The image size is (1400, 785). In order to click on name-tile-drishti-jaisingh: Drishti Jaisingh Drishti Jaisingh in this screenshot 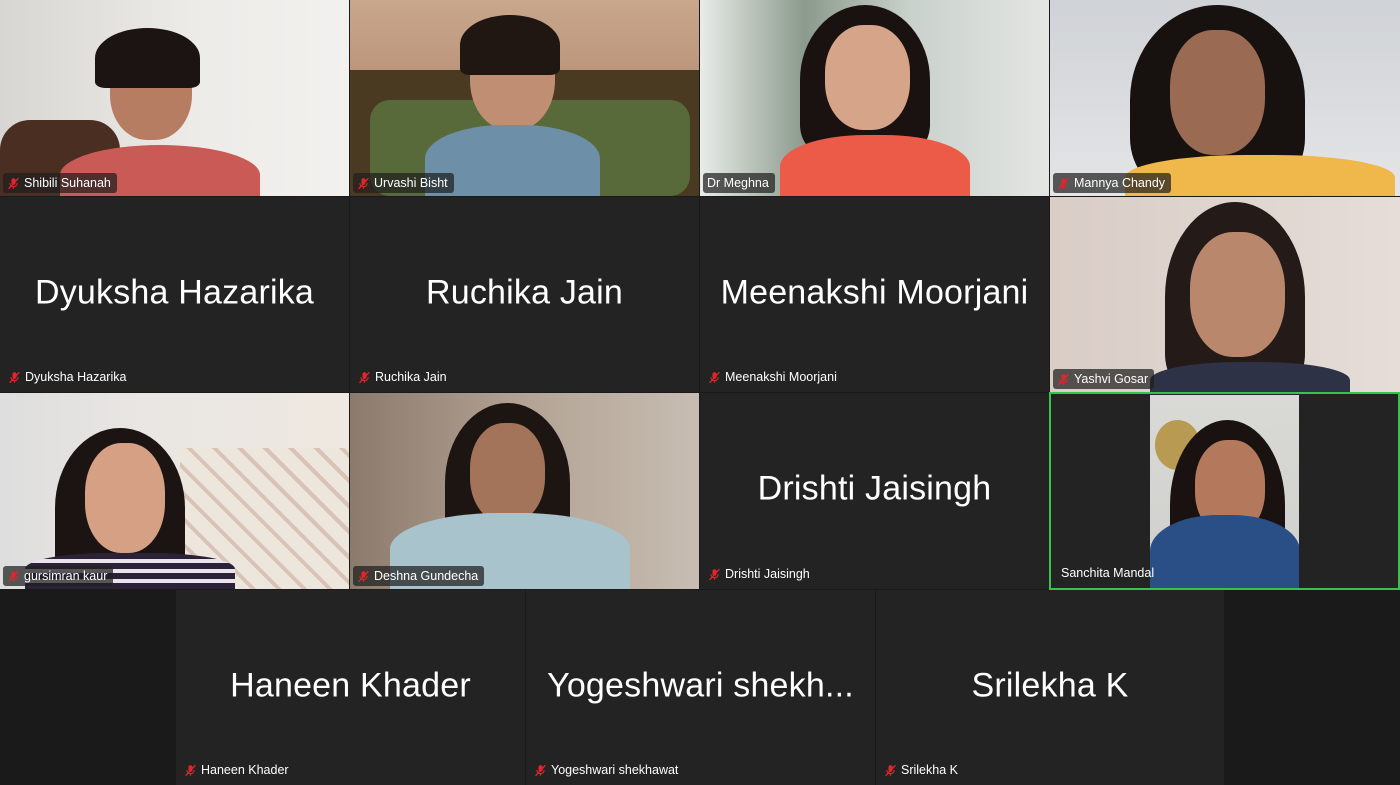, I will do `click(874, 491)`.